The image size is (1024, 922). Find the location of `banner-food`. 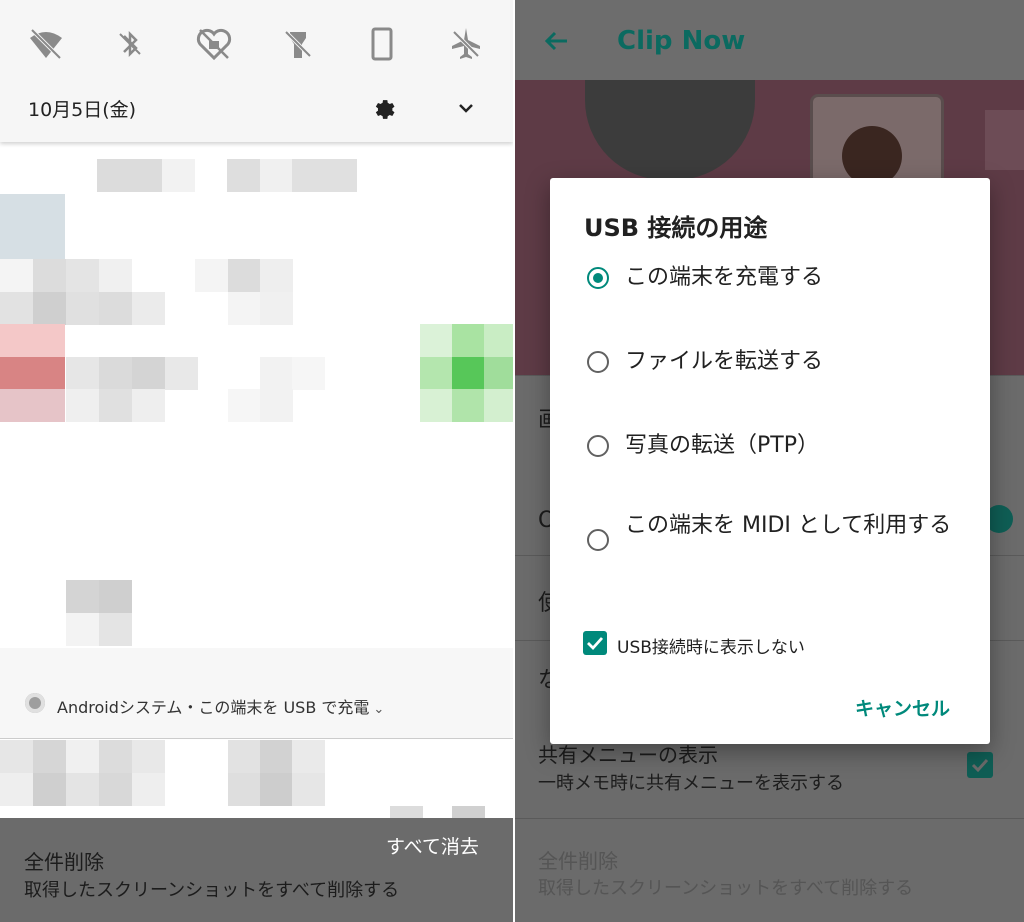

banner-food is located at coordinates (872, 156).